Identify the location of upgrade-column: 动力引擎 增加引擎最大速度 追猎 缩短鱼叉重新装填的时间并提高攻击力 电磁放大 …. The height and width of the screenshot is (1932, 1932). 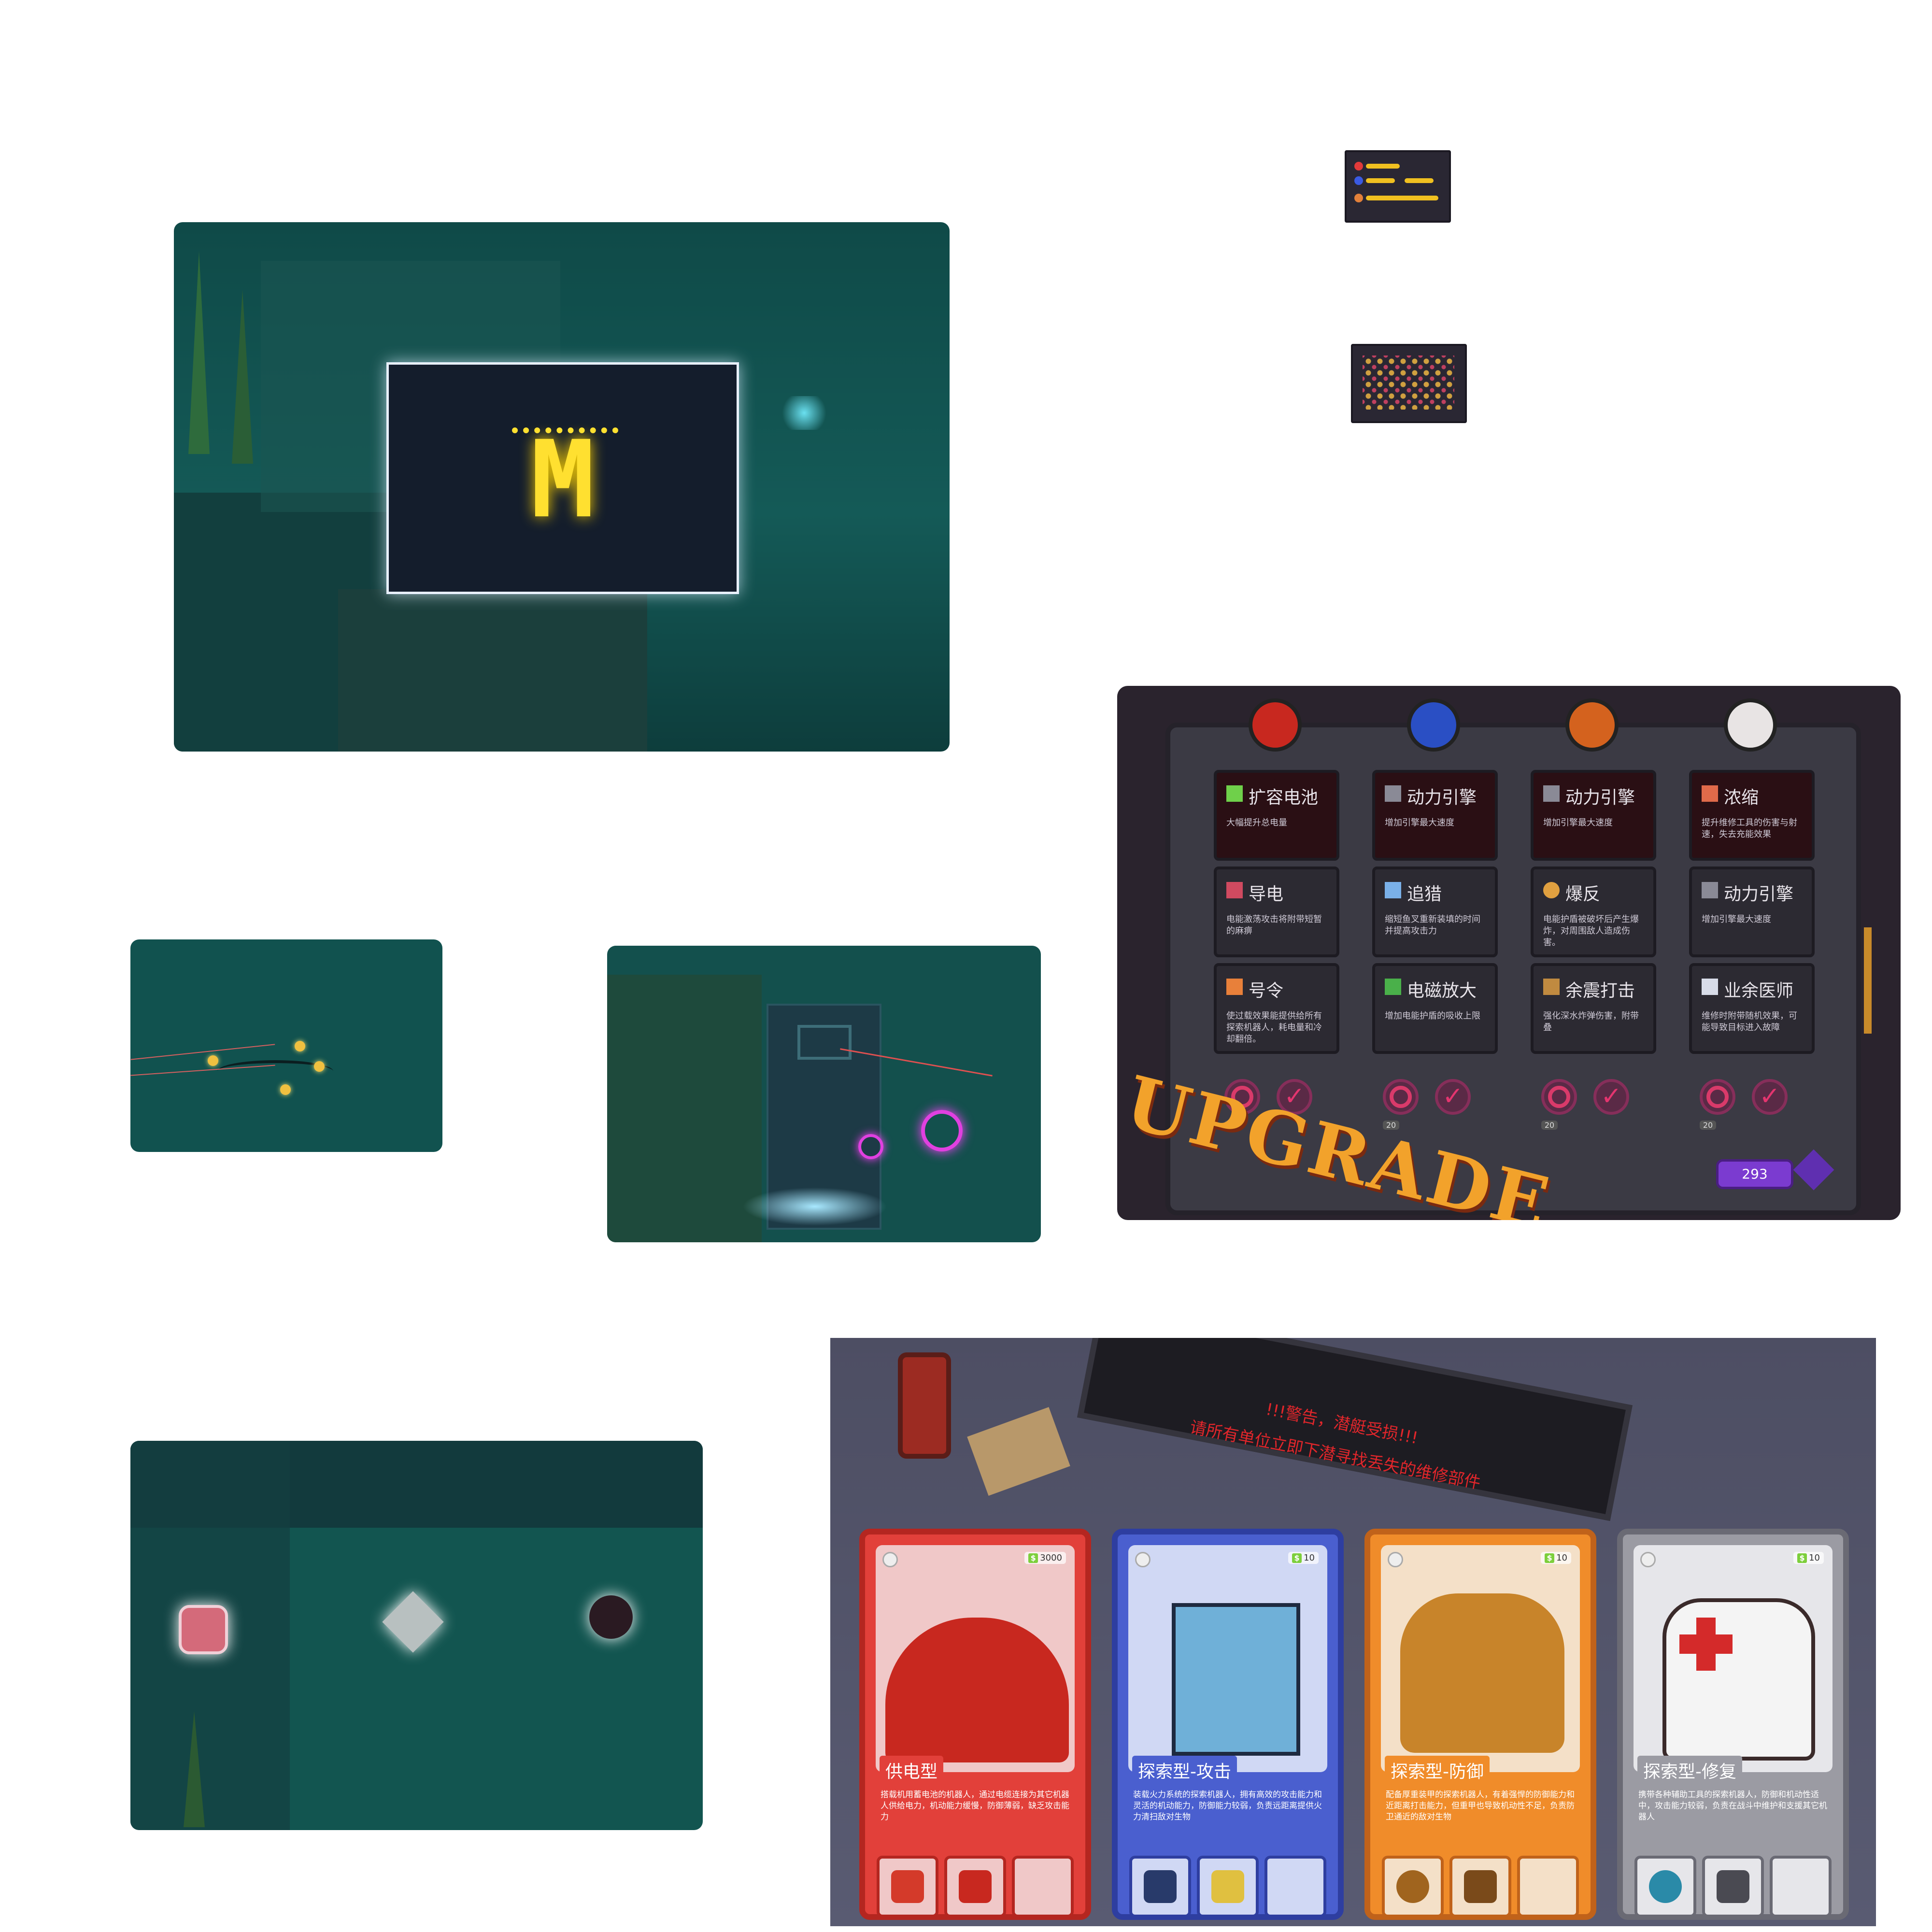
(1435, 914).